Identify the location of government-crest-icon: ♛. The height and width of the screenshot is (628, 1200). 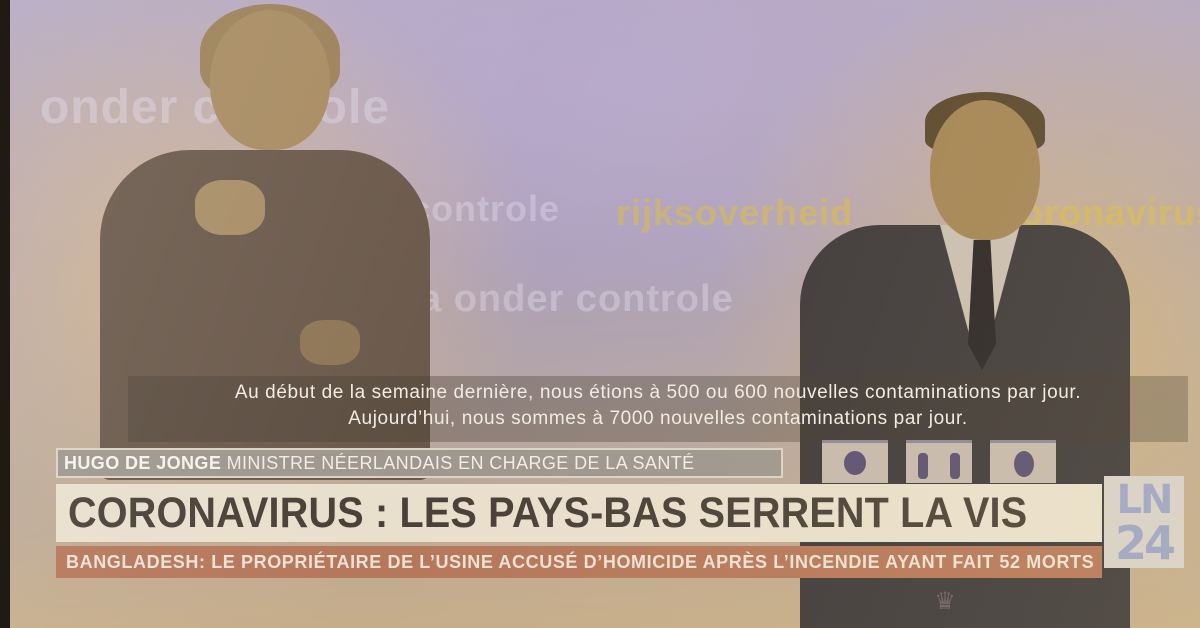
(945, 601).